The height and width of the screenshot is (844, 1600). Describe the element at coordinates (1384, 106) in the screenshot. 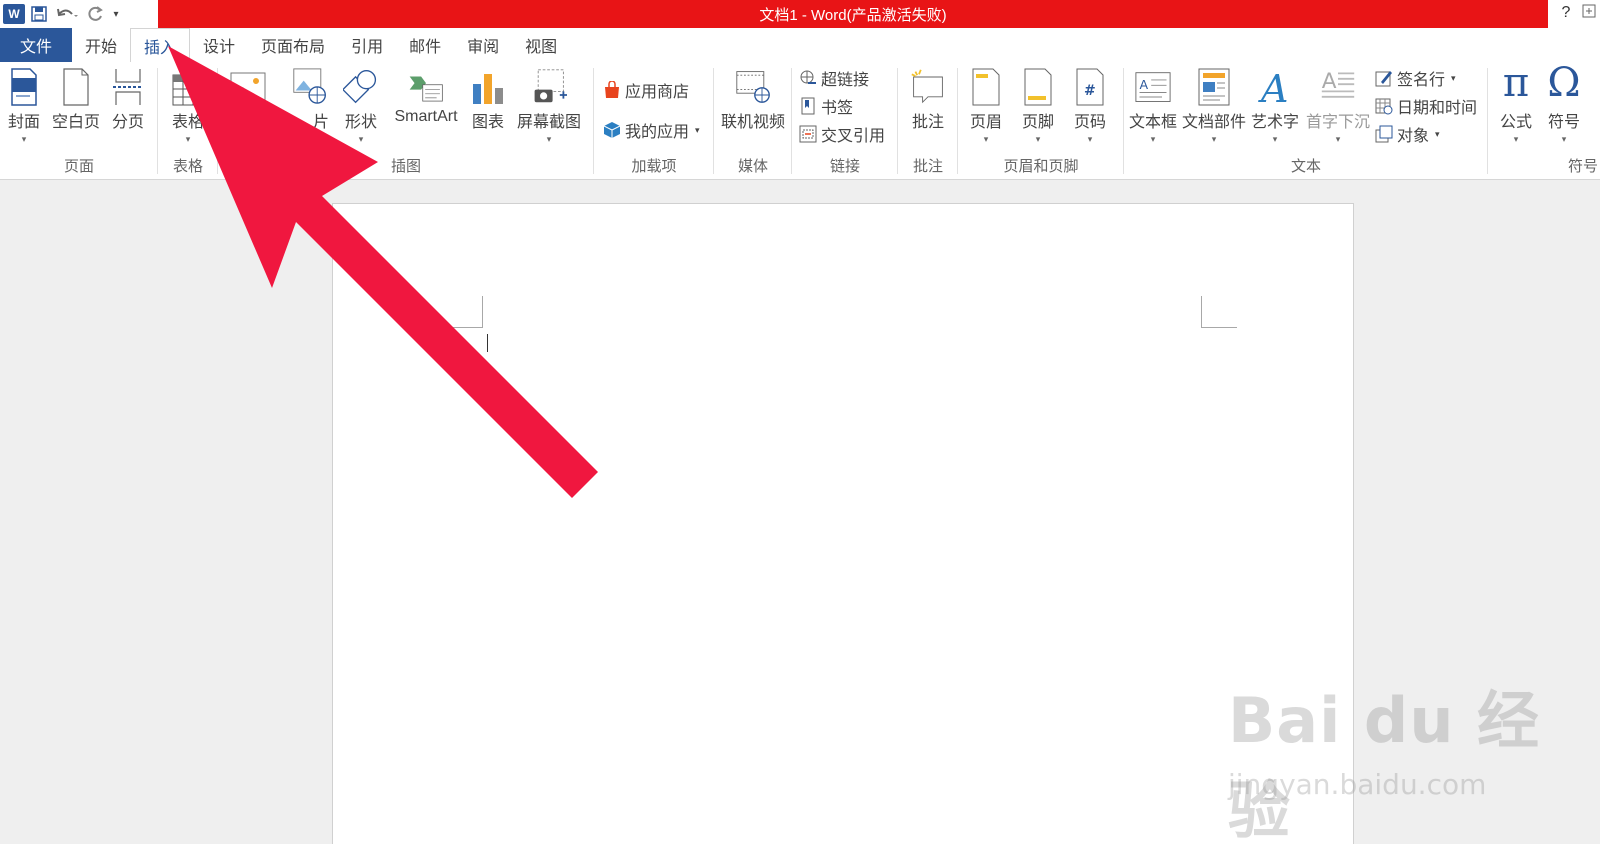

I see `calendar-icon` at that location.